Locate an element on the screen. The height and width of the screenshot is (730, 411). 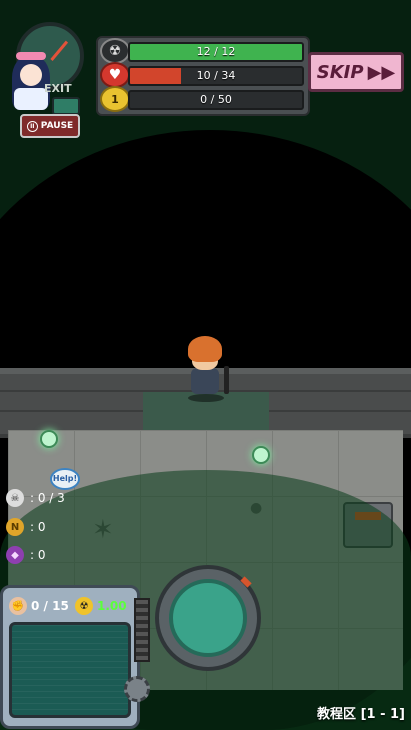
survivor-count: : 0 / 3 is located at coordinates (47, 498).